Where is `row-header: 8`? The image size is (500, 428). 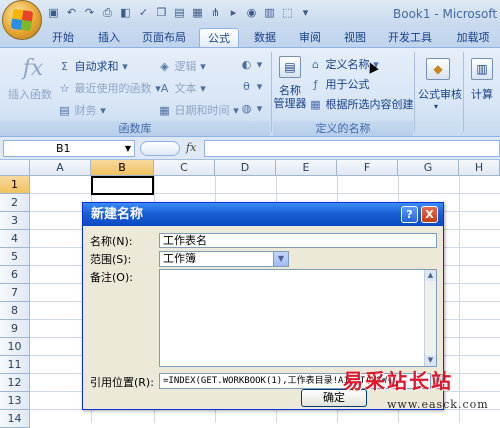 row-header: 8 is located at coordinates (15, 311).